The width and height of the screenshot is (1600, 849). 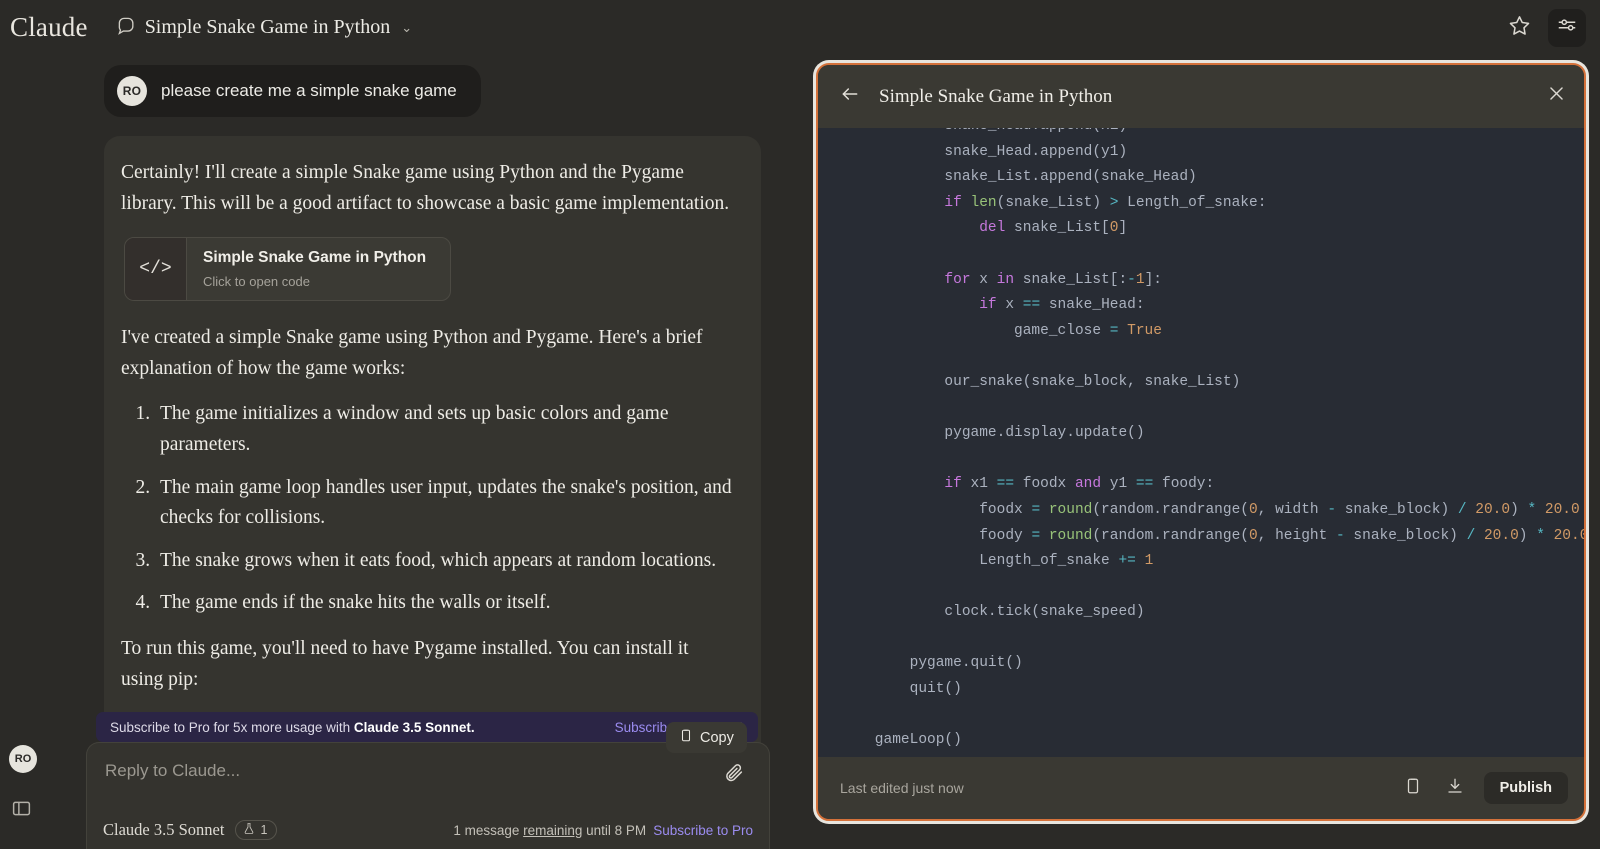 What do you see at coordinates (156, 269) in the screenshot?
I see `code-icon: </>` at bounding box center [156, 269].